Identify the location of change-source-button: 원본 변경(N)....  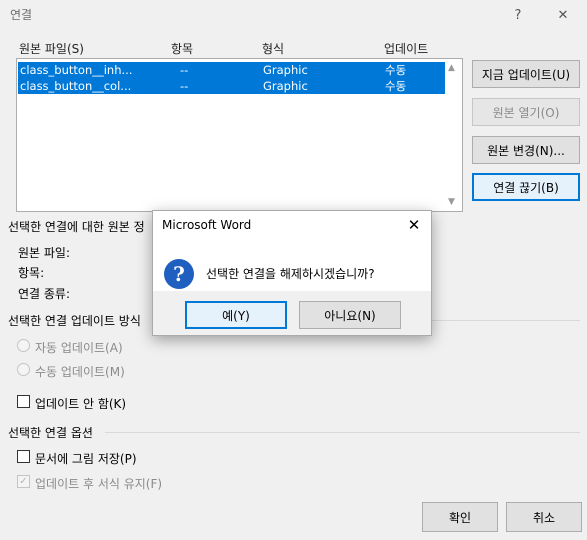
(526, 150).